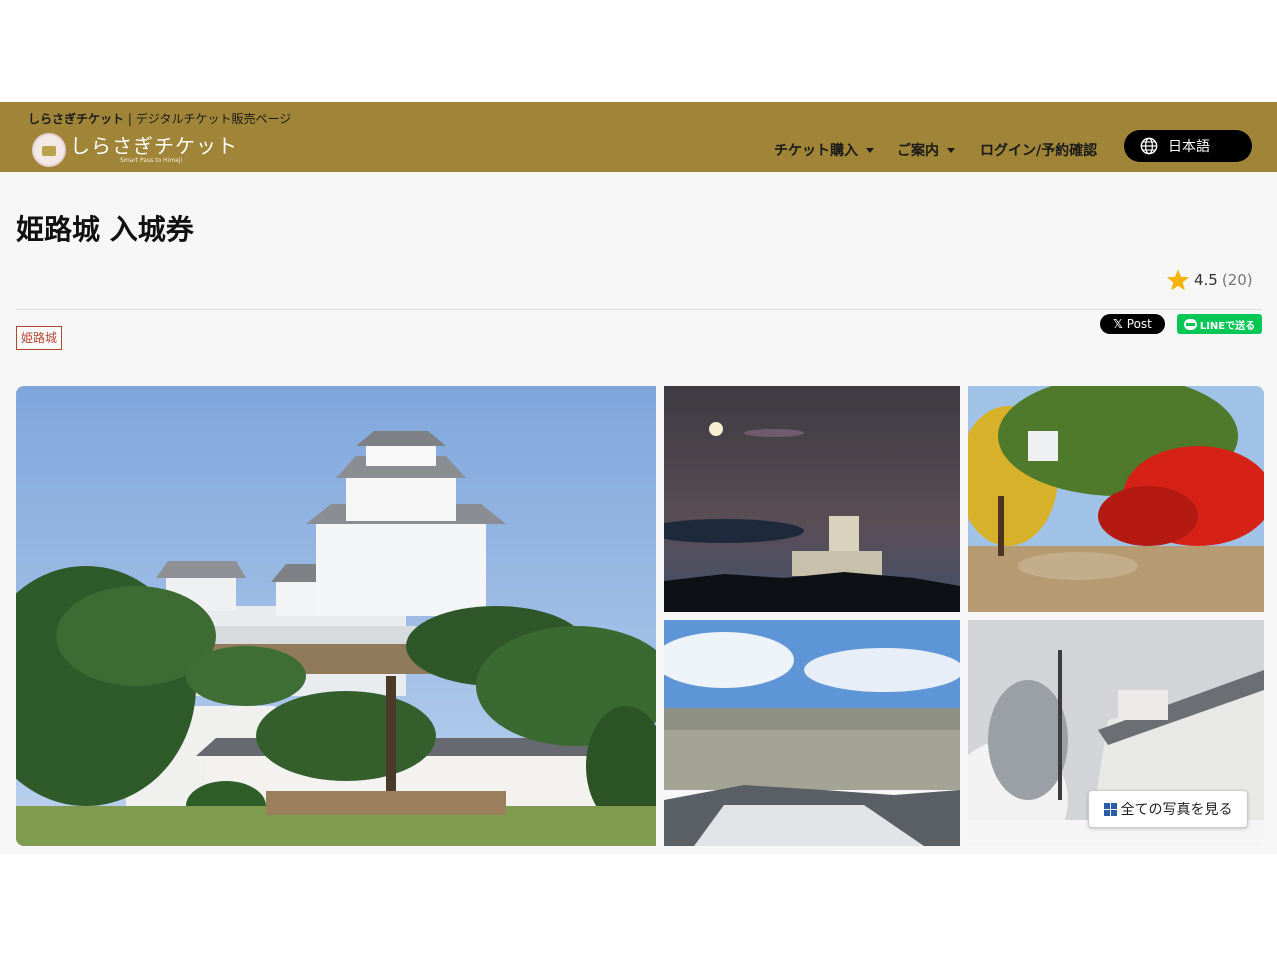  Describe the element at coordinates (49, 150) in the screenshot. I see `logo-seal-icon` at that location.